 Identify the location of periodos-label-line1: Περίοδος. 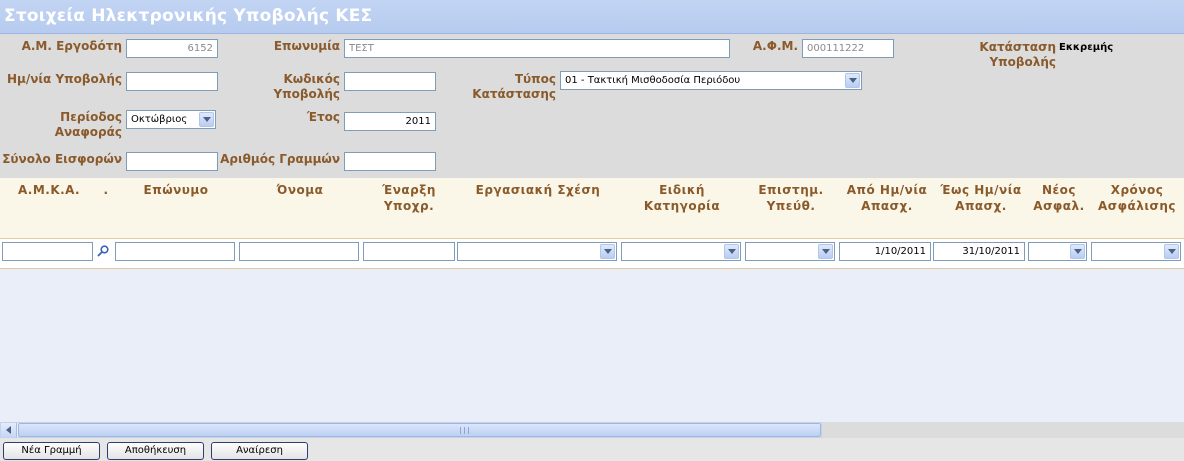
(91, 117).